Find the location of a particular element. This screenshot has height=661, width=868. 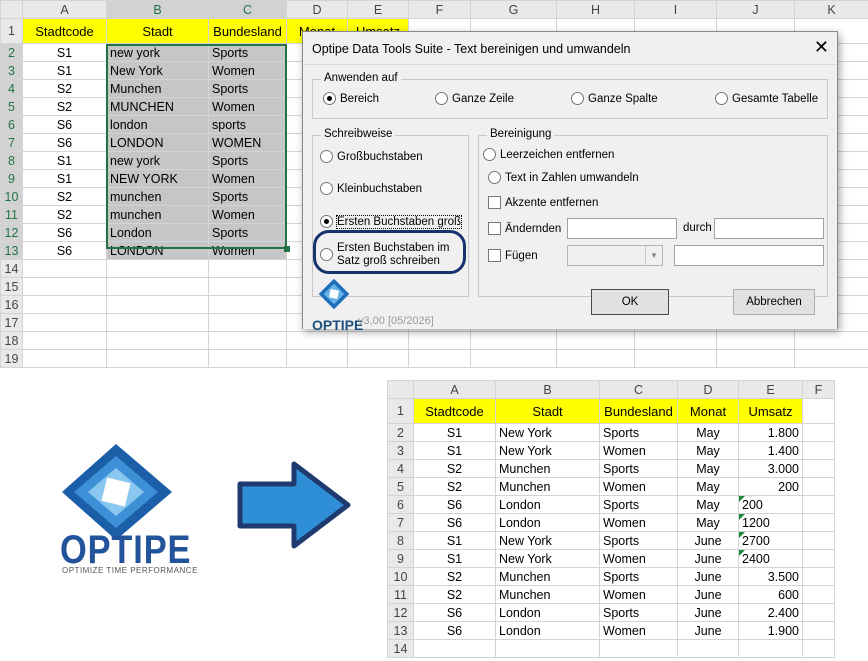

cell: 3.000 is located at coordinates (770, 468).